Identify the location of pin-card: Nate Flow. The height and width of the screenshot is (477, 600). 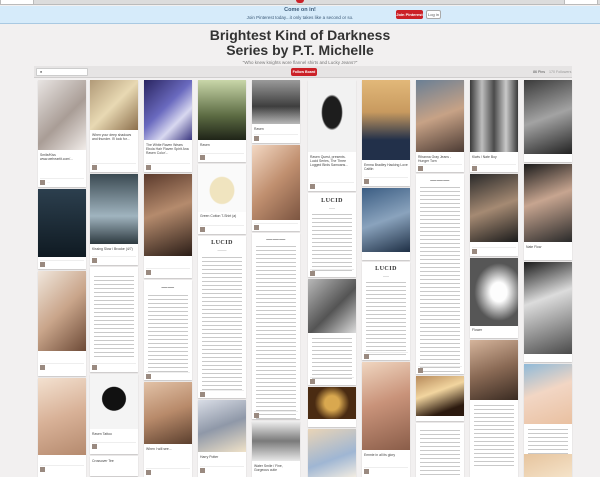
(548, 212).